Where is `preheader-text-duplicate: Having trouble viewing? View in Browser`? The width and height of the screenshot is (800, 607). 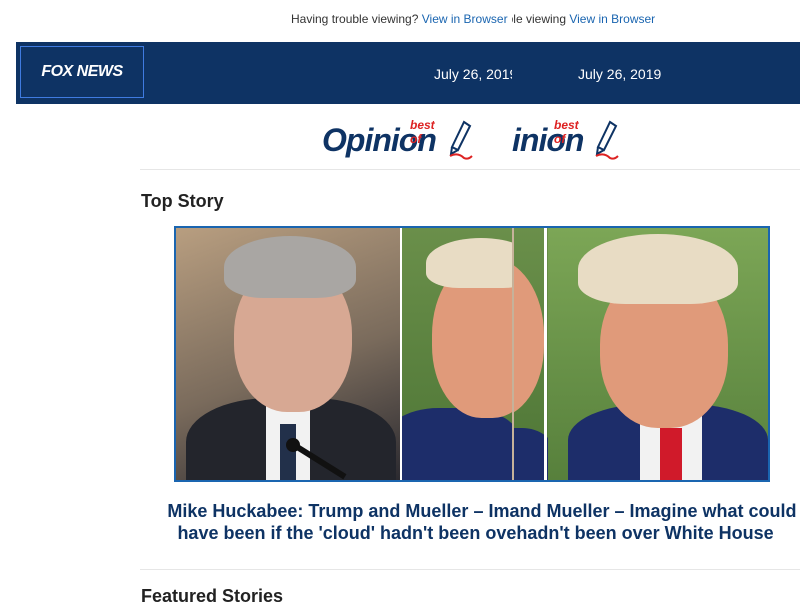
preheader-text-duplicate: Having trouble viewing? View in Browser is located at coordinates (583, 19).